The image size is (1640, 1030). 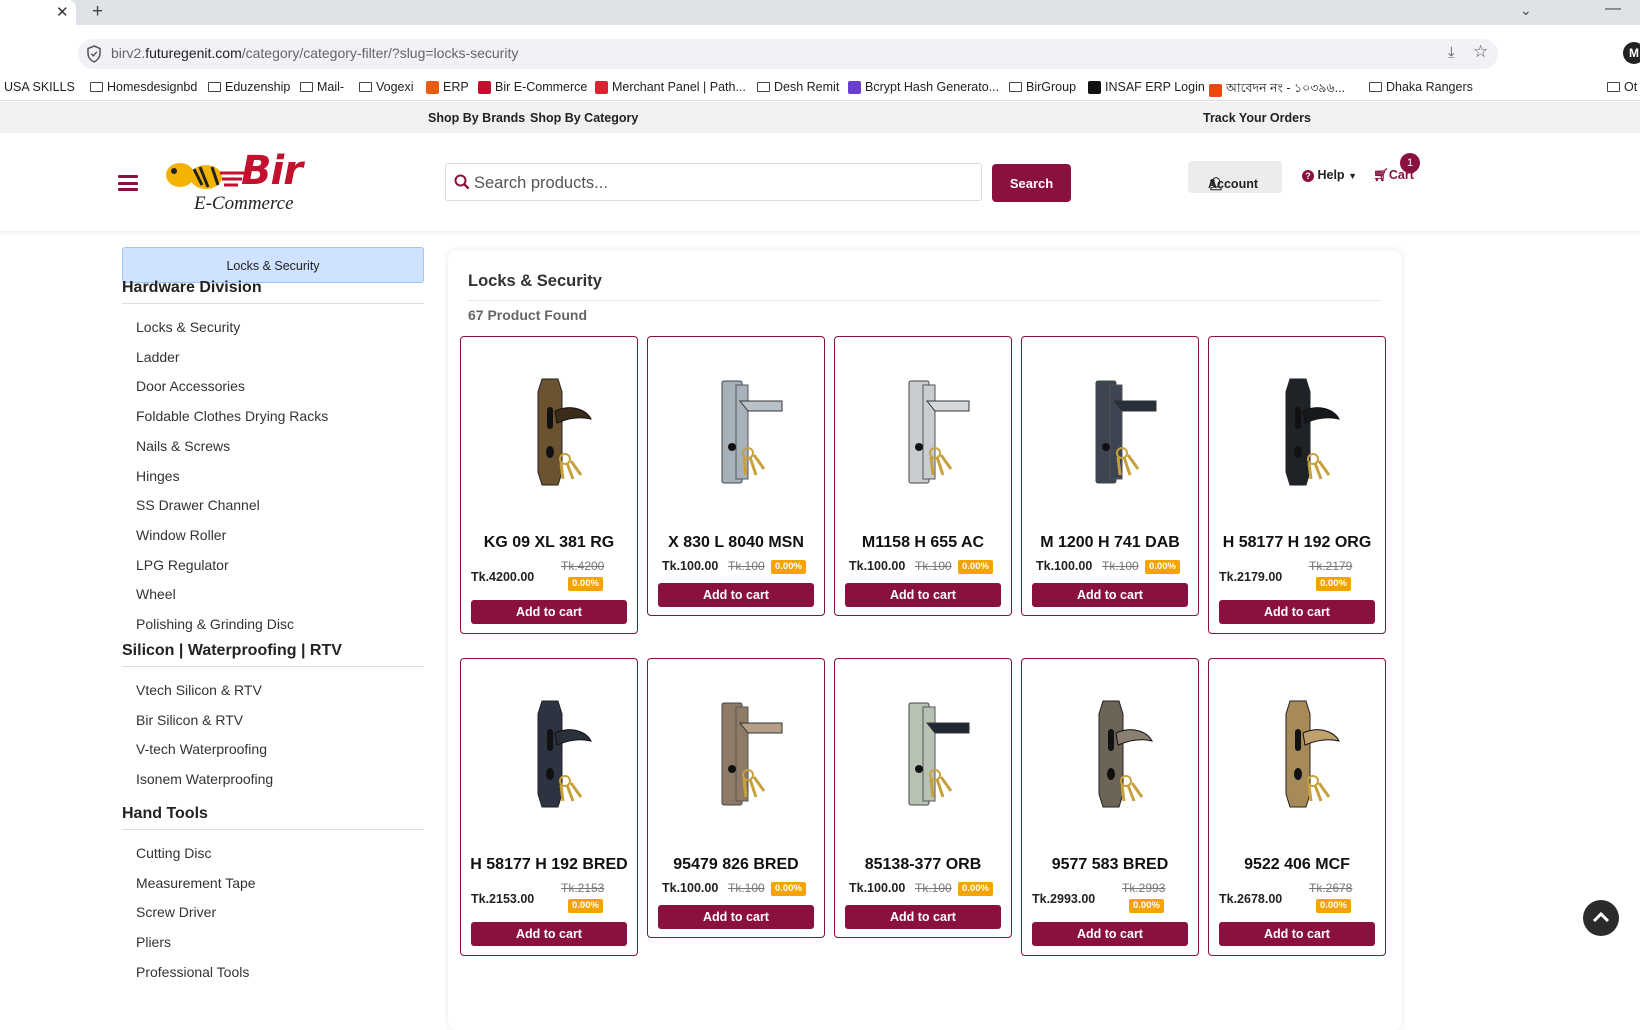 I want to click on minimize-icon: —, so click(x=1613, y=9).